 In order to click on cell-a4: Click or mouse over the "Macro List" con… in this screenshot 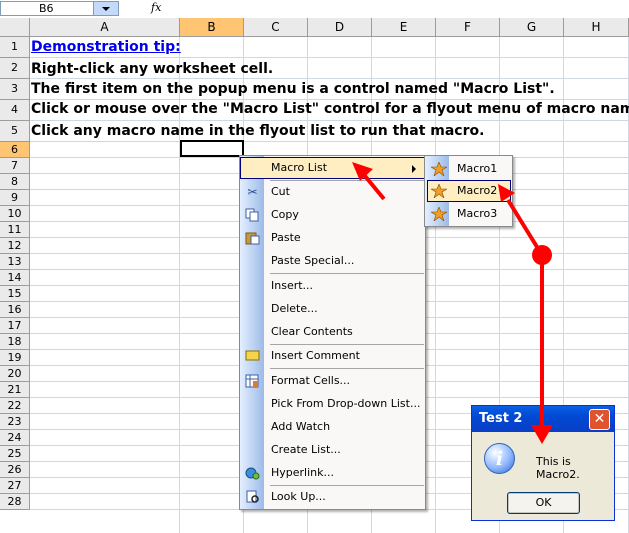, I will do `click(330, 109)`.